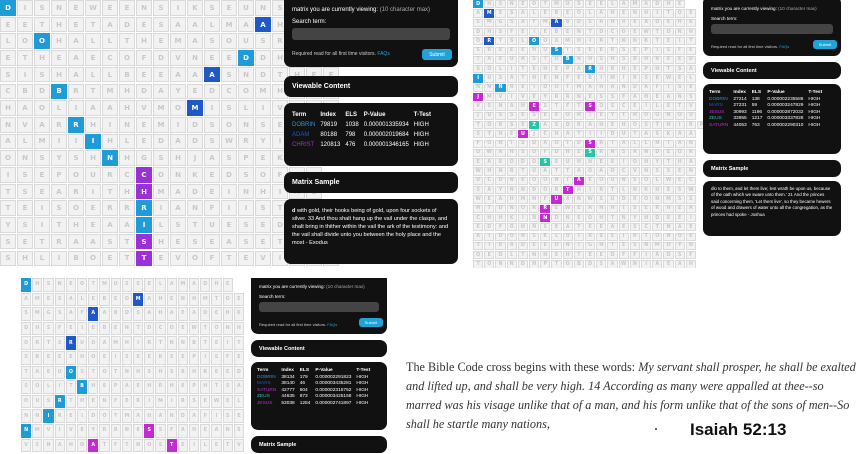  Describe the element at coordinates (25, 124) in the screenshot. I see `matrix-cell: V` at that location.